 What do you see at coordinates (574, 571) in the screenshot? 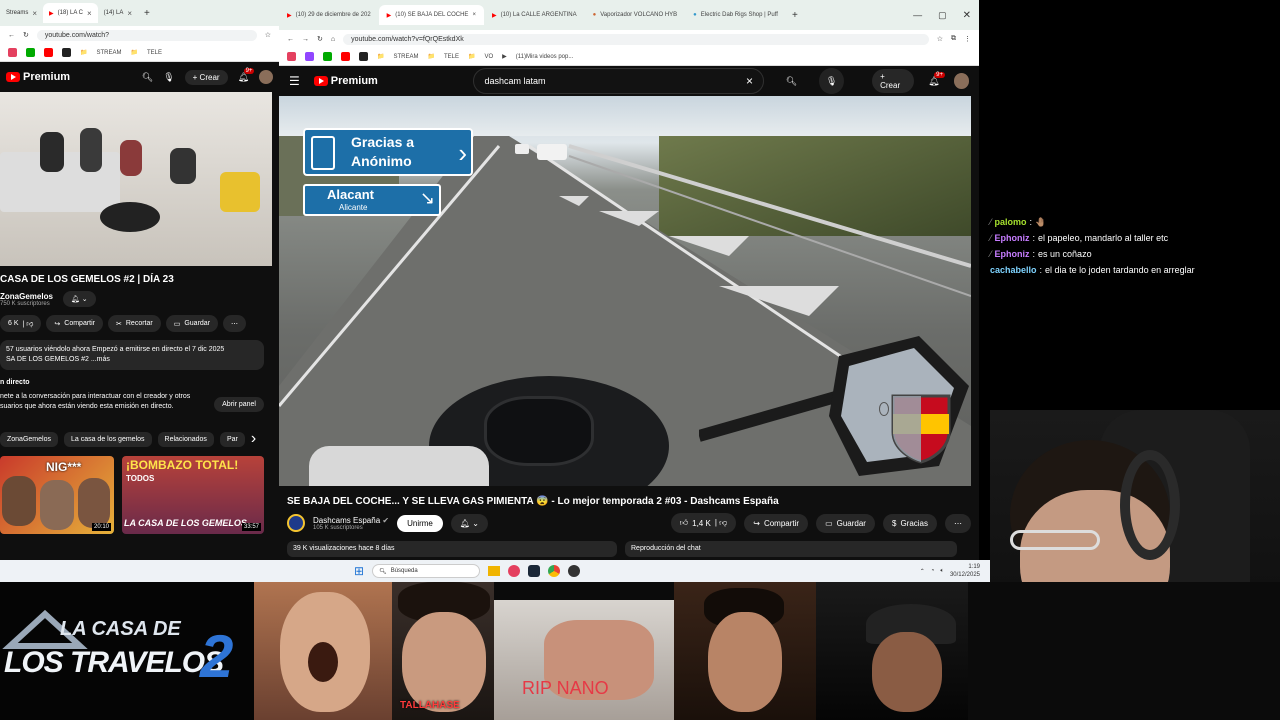
I see `obs-icon` at bounding box center [574, 571].